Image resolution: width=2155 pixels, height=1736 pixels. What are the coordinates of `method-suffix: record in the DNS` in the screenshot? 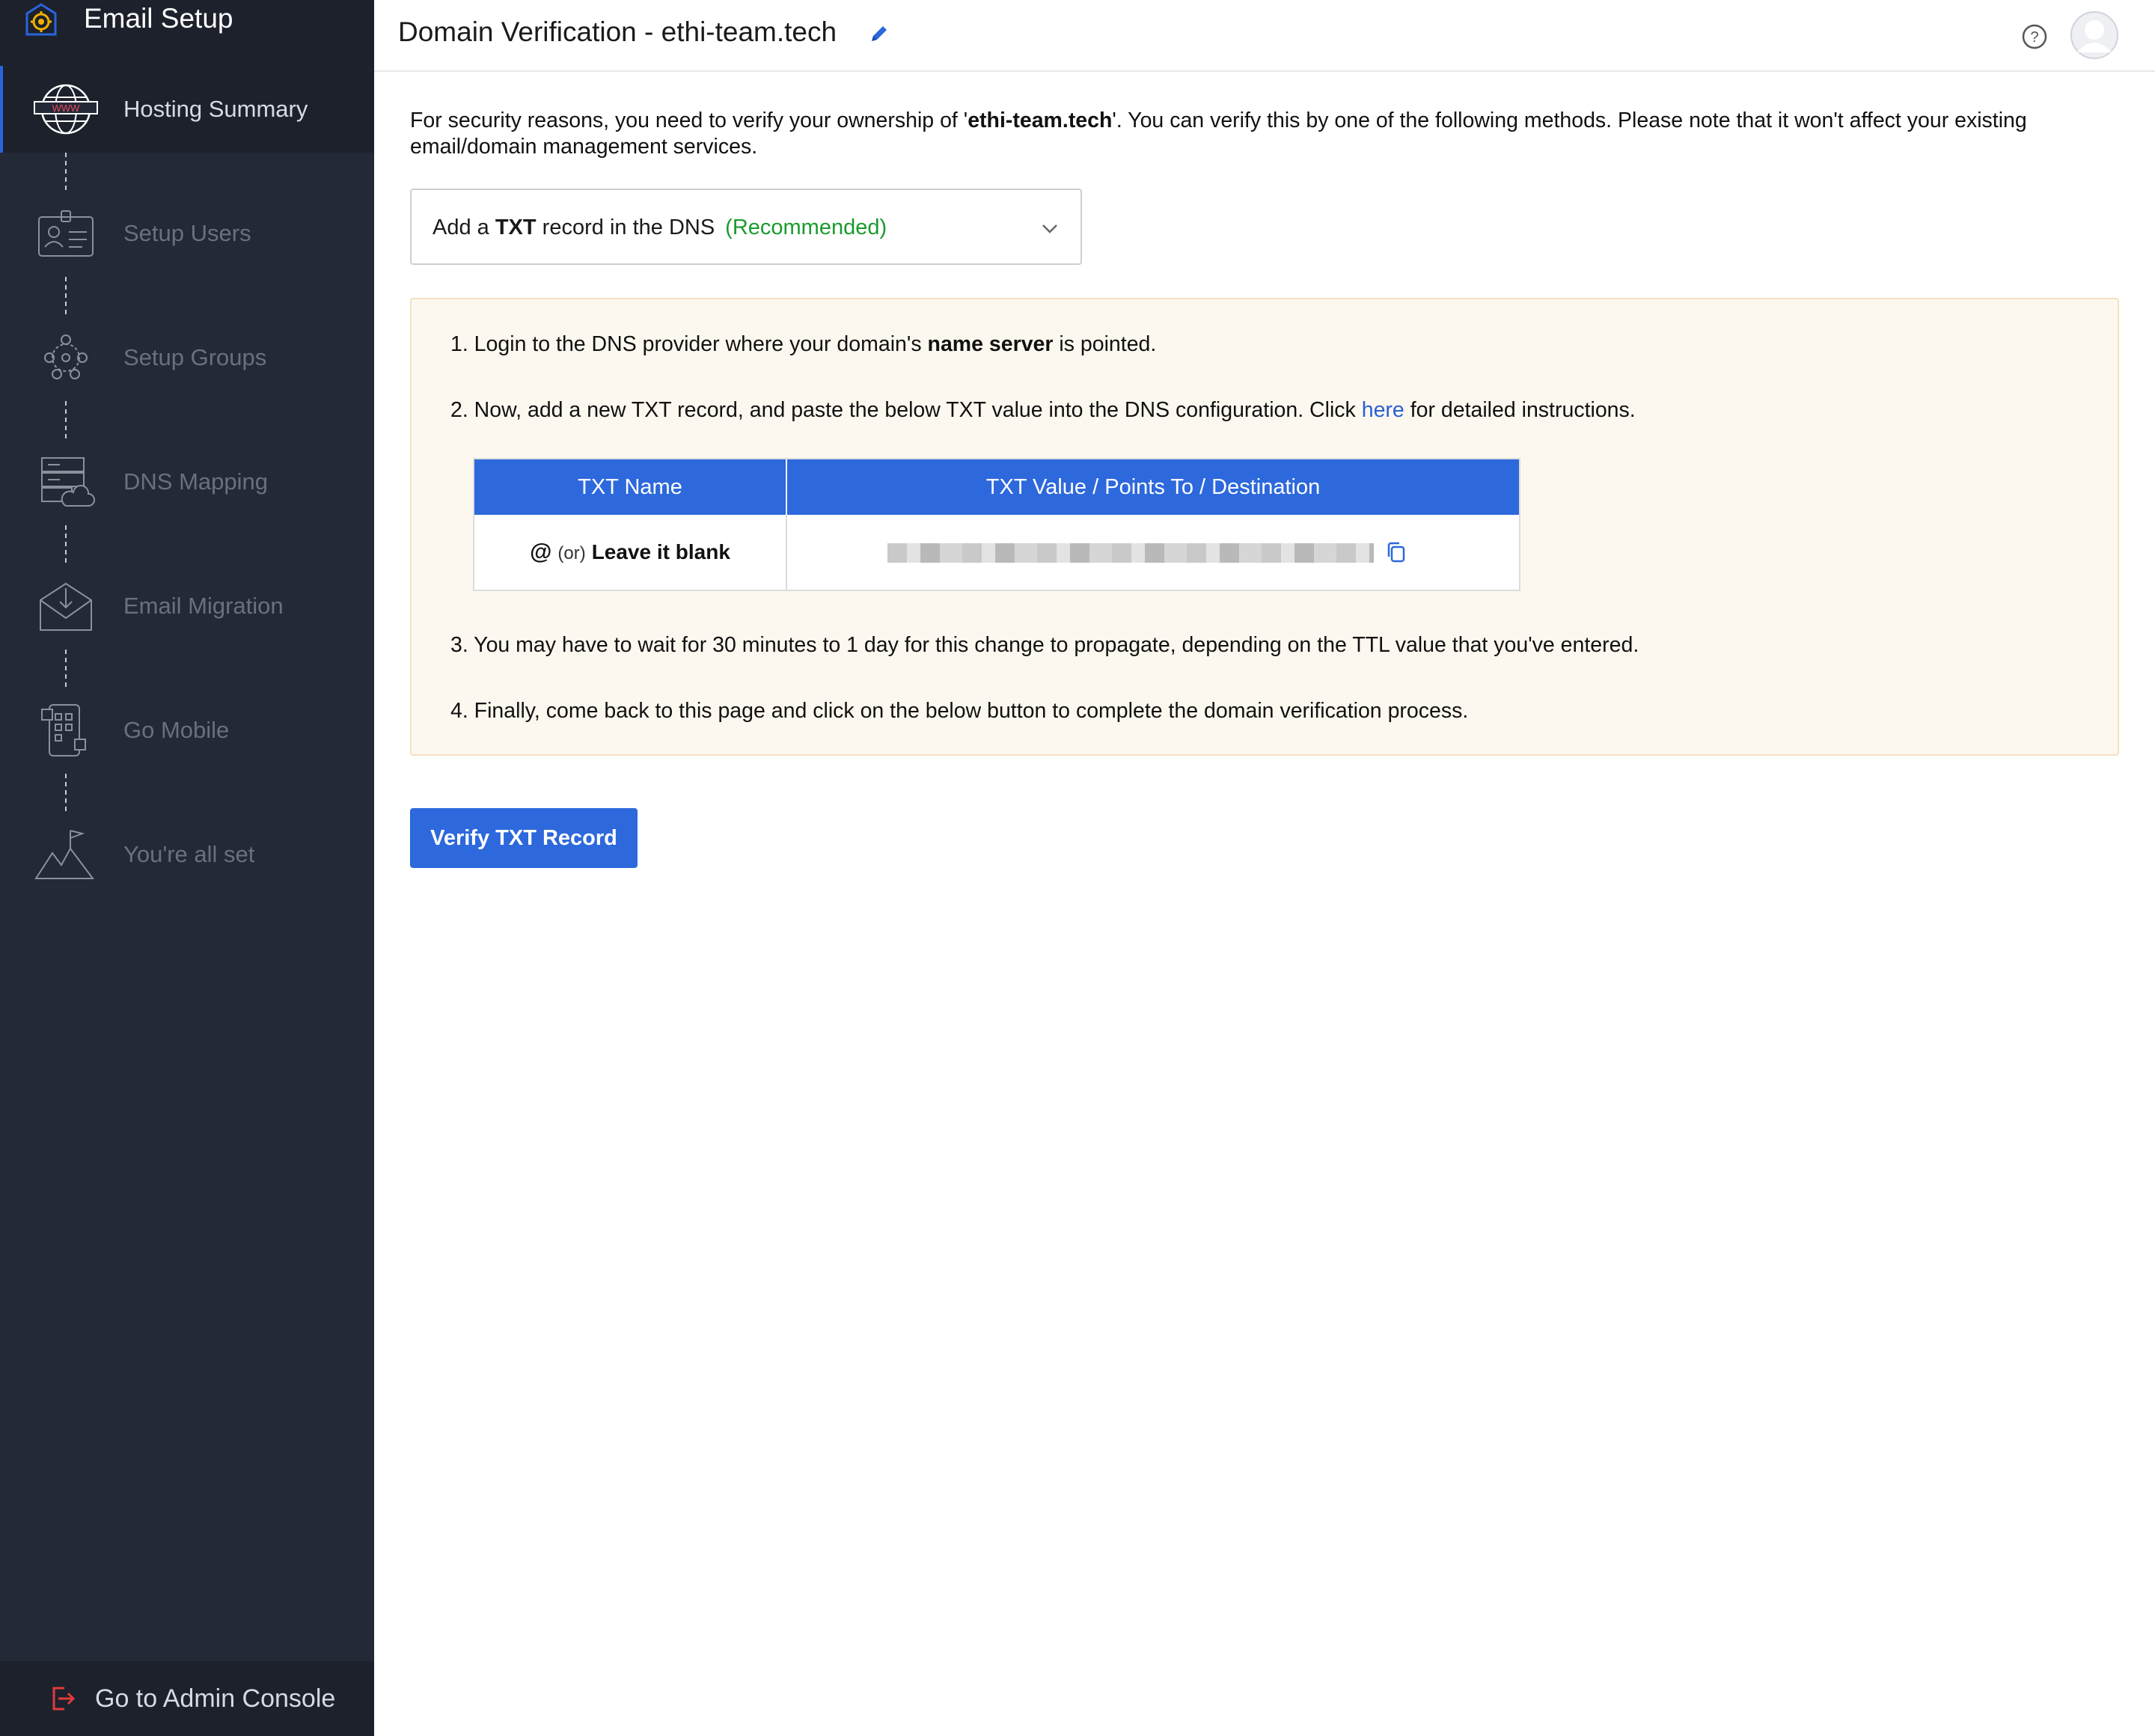 It's located at (625, 227).